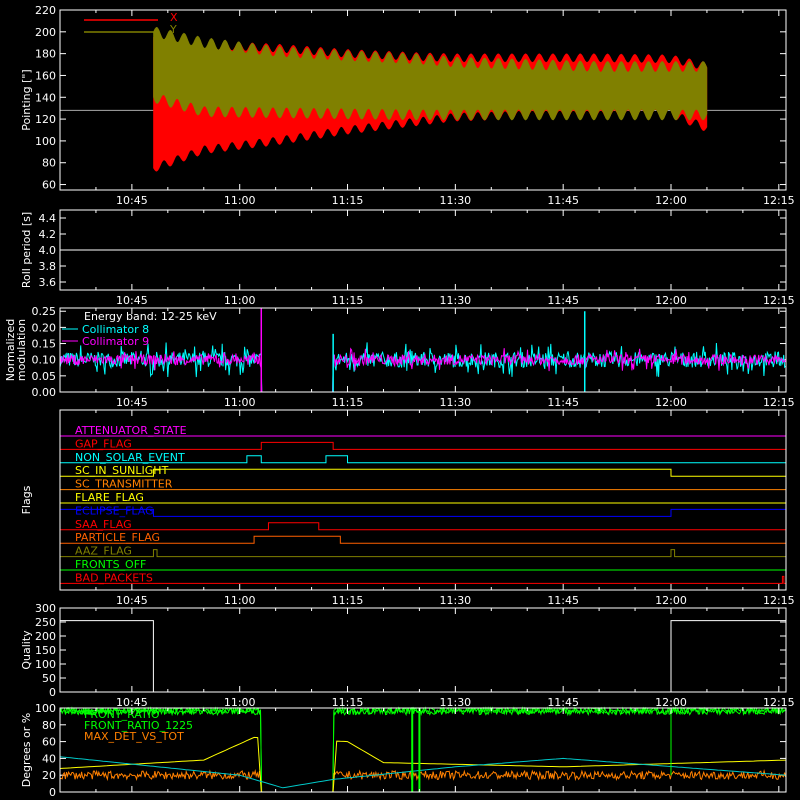  What do you see at coordinates (45, 608) in the screenshot?
I see `y-tick-label: 300` at bounding box center [45, 608].